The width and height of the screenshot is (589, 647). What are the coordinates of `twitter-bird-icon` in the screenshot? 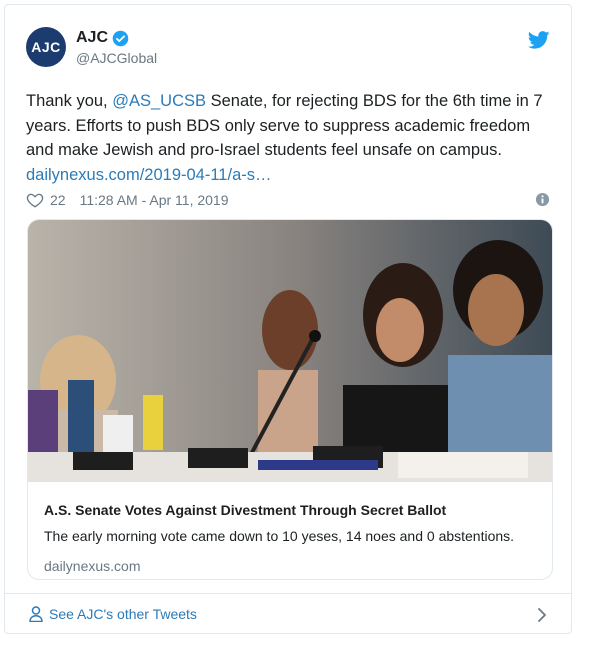 It's located at (539, 40).